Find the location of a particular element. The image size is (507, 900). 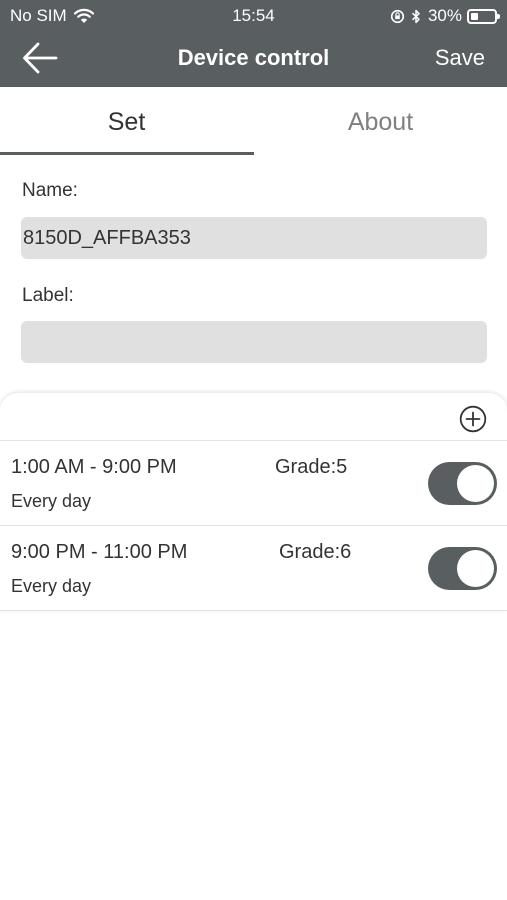

schedule-grade: Grade:5 is located at coordinates (311, 467).